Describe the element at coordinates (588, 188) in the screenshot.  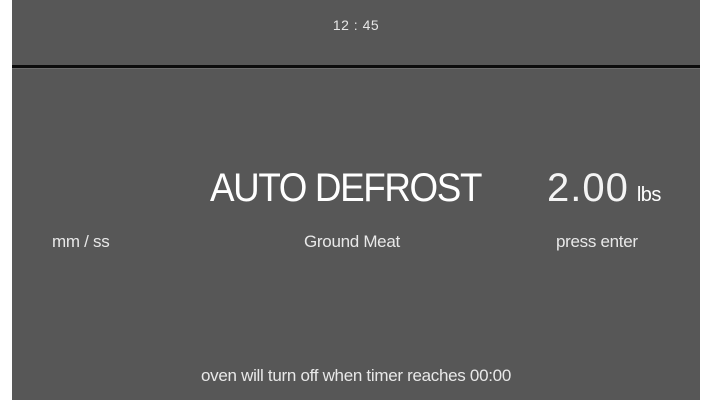
I see `weight-value: 2.00` at that location.